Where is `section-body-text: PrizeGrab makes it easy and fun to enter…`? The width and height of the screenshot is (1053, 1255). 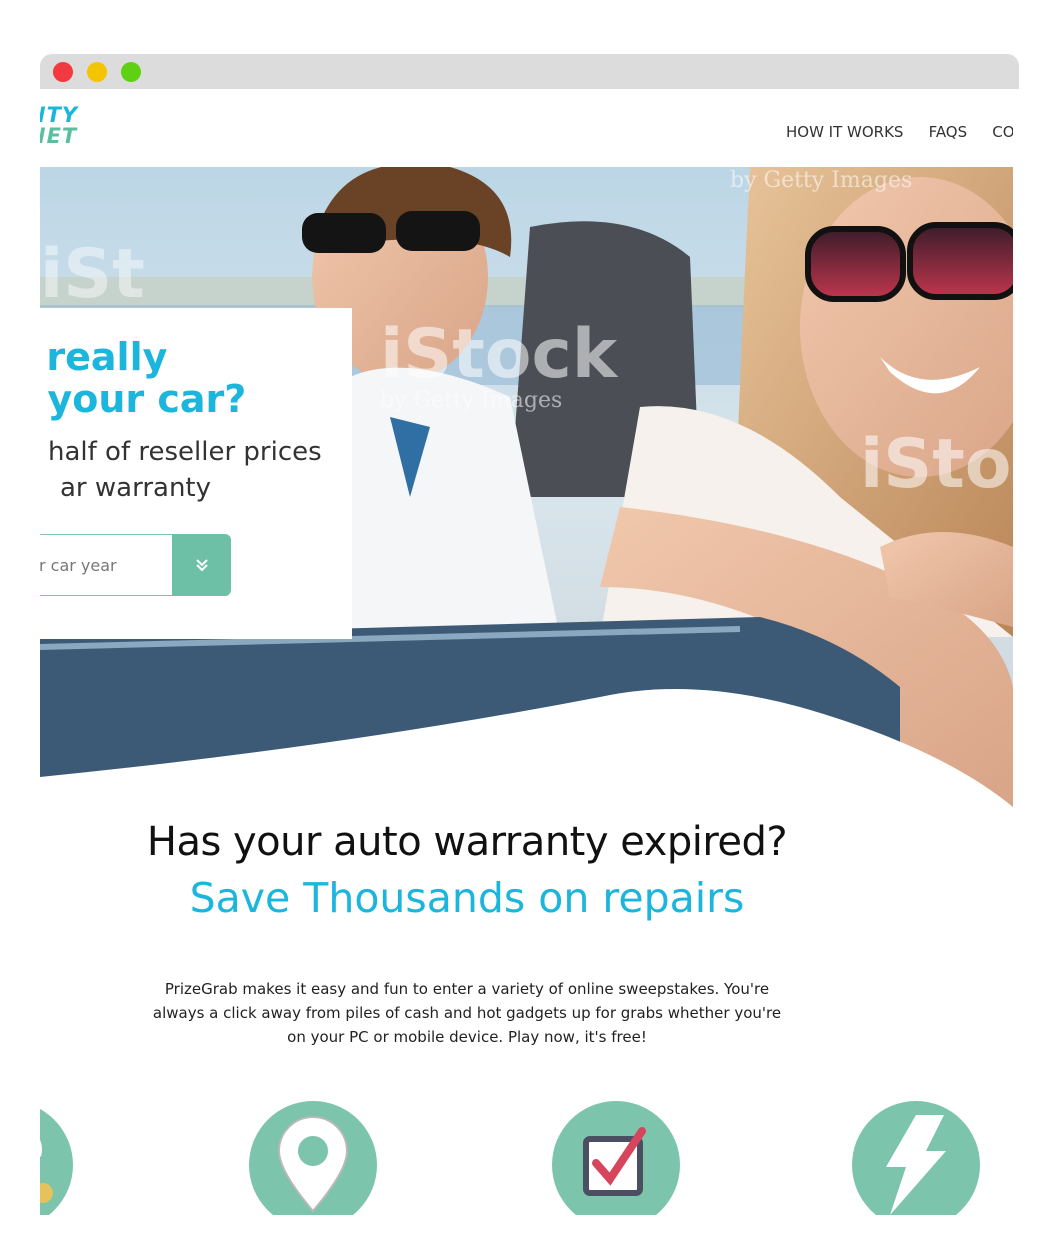
section-body-text: PrizeGrab makes it easy and fun to enter… is located at coordinates (467, 1013).